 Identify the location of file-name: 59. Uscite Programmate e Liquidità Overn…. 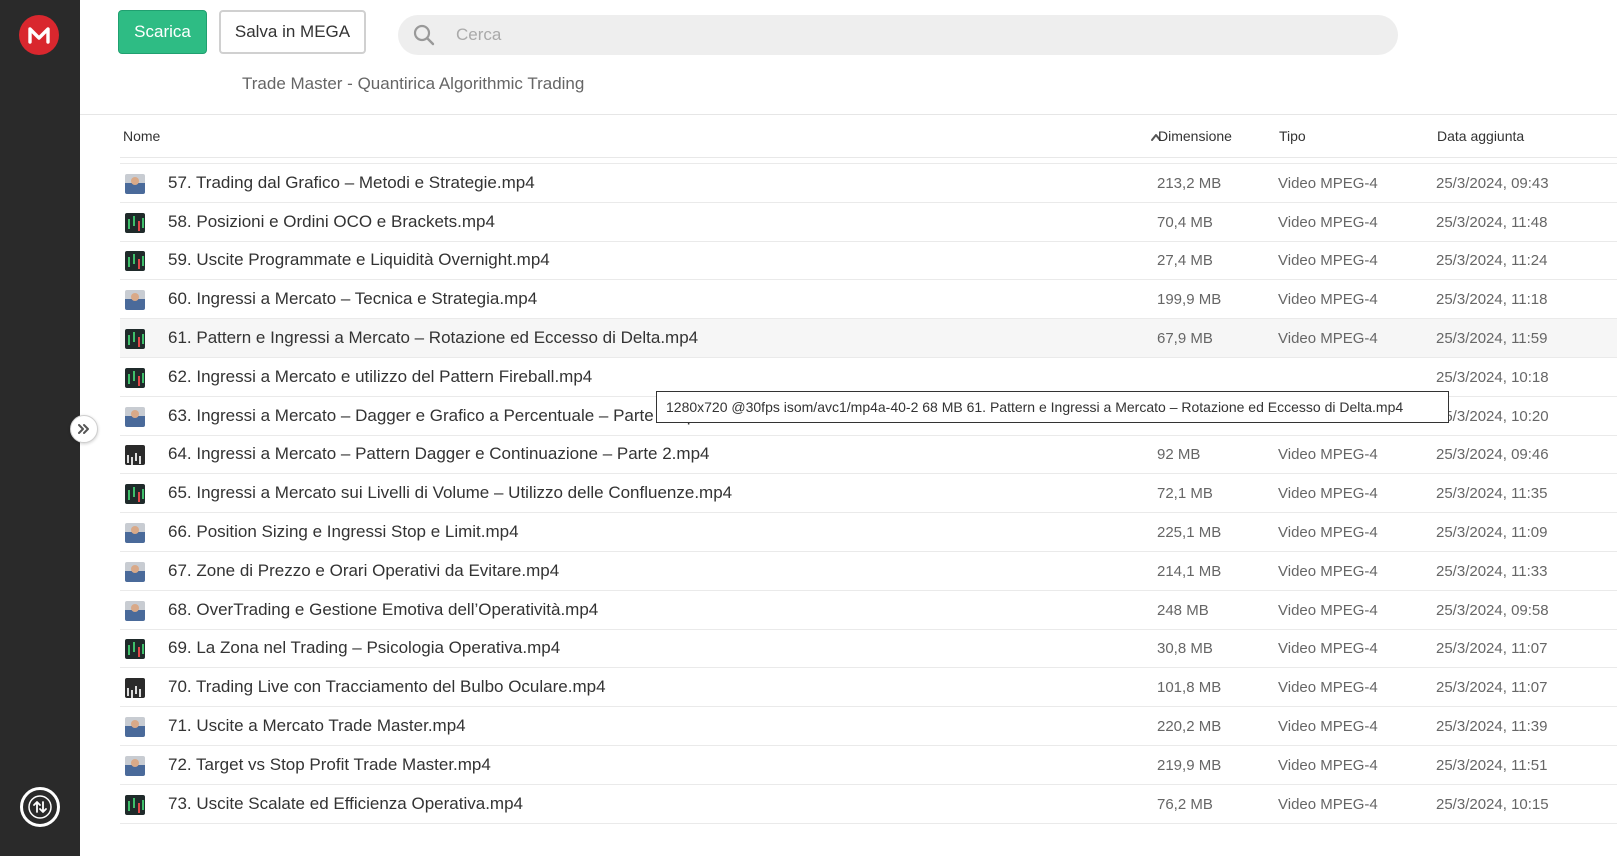
(359, 260).